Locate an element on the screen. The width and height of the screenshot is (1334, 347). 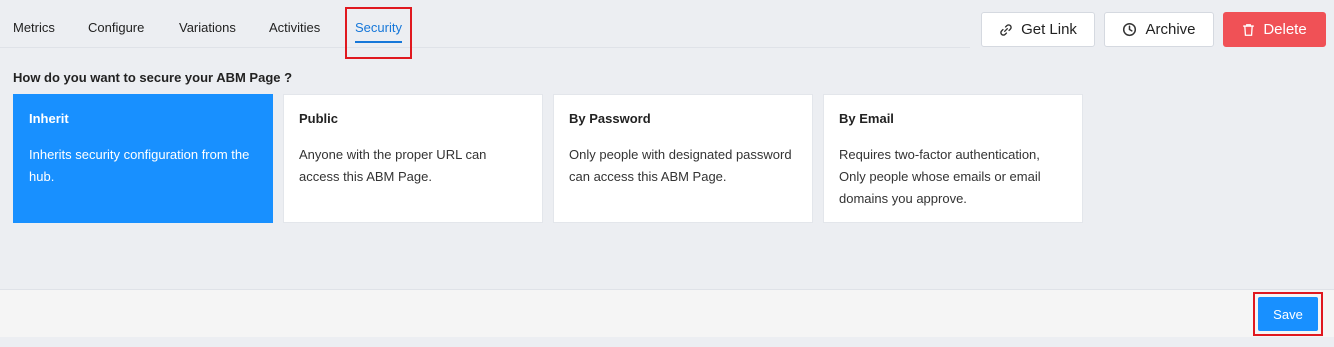
delete-label: Delete is located at coordinates (1285, 29).